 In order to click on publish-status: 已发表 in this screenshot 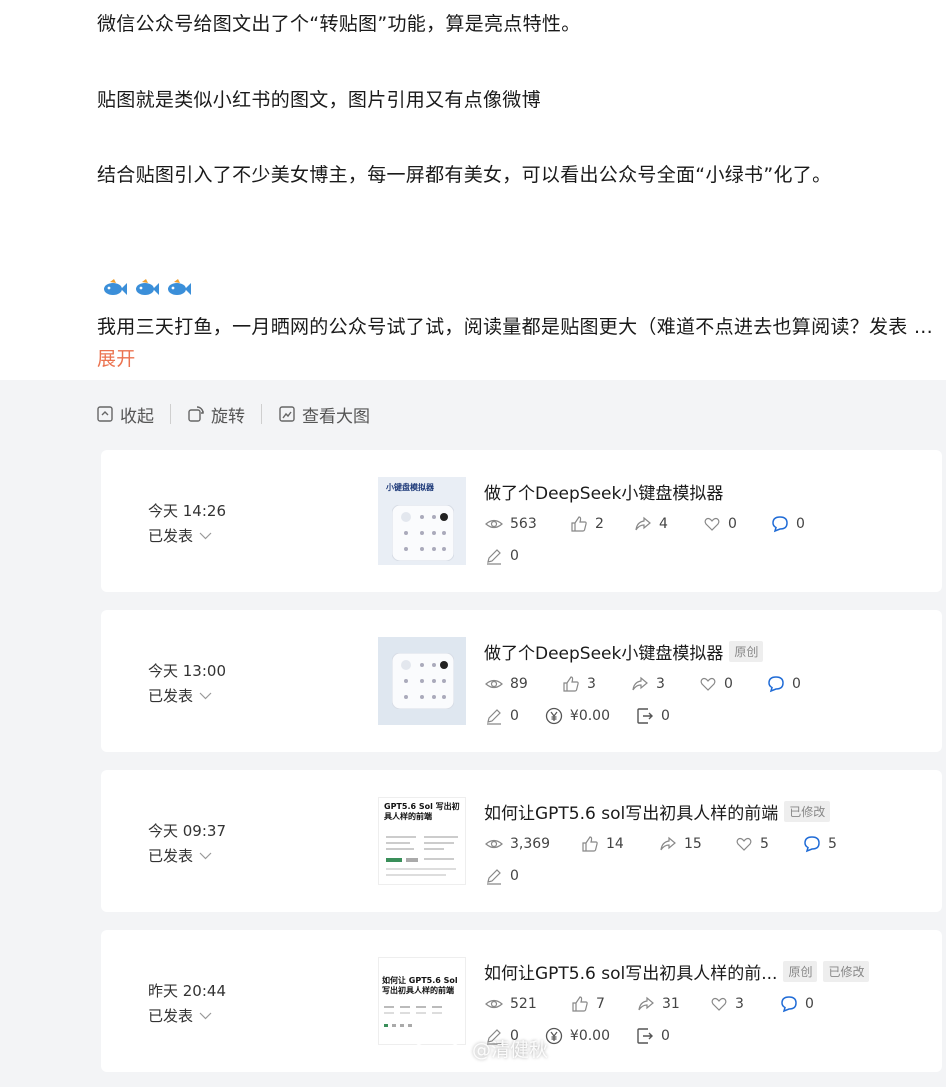, I will do `click(171, 1016)`.